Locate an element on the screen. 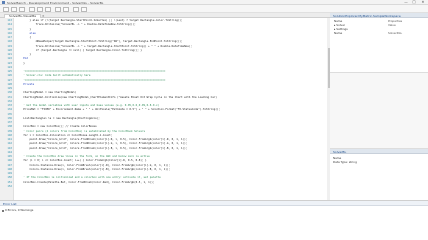  code-line: 130 ChartingModel = new ChartingModel( is located at coordinates (164, 93).